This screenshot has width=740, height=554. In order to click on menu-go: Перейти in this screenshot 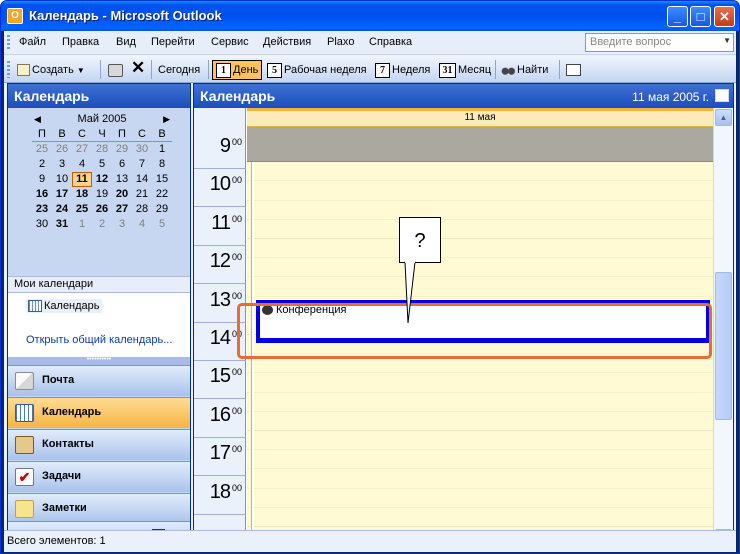, I will do `click(173, 42)`.